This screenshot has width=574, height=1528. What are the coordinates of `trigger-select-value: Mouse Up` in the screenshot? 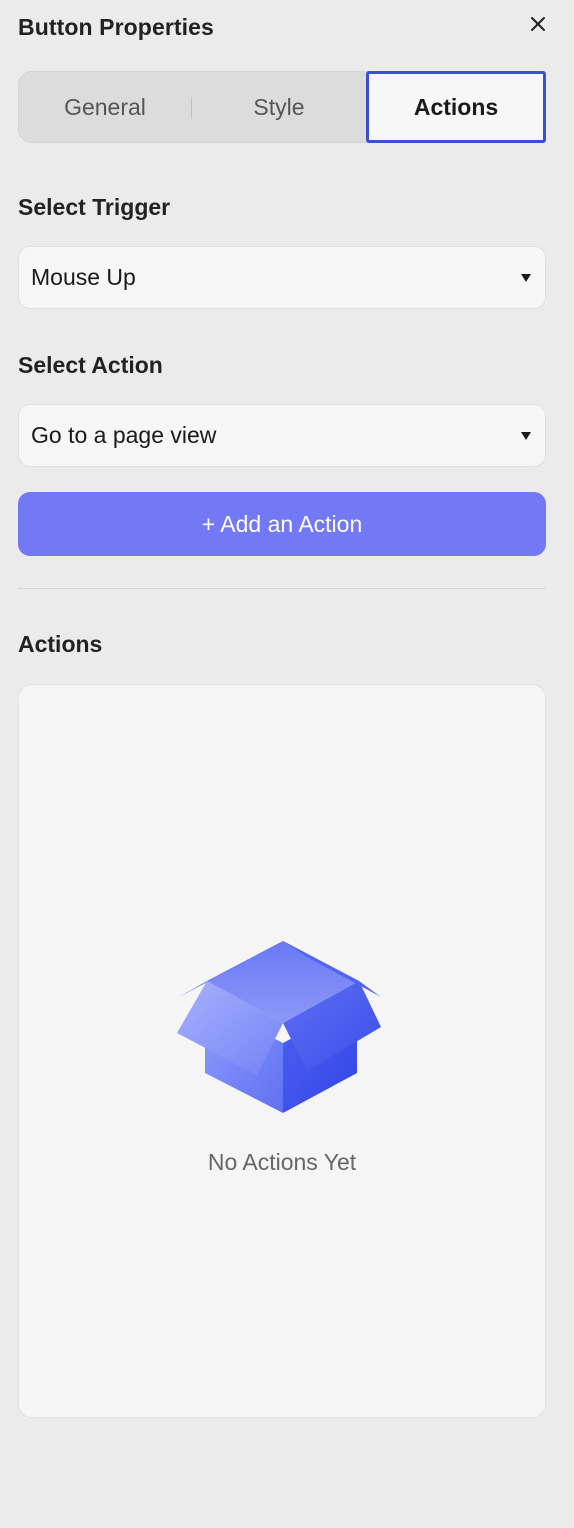 It's located at (83, 277).